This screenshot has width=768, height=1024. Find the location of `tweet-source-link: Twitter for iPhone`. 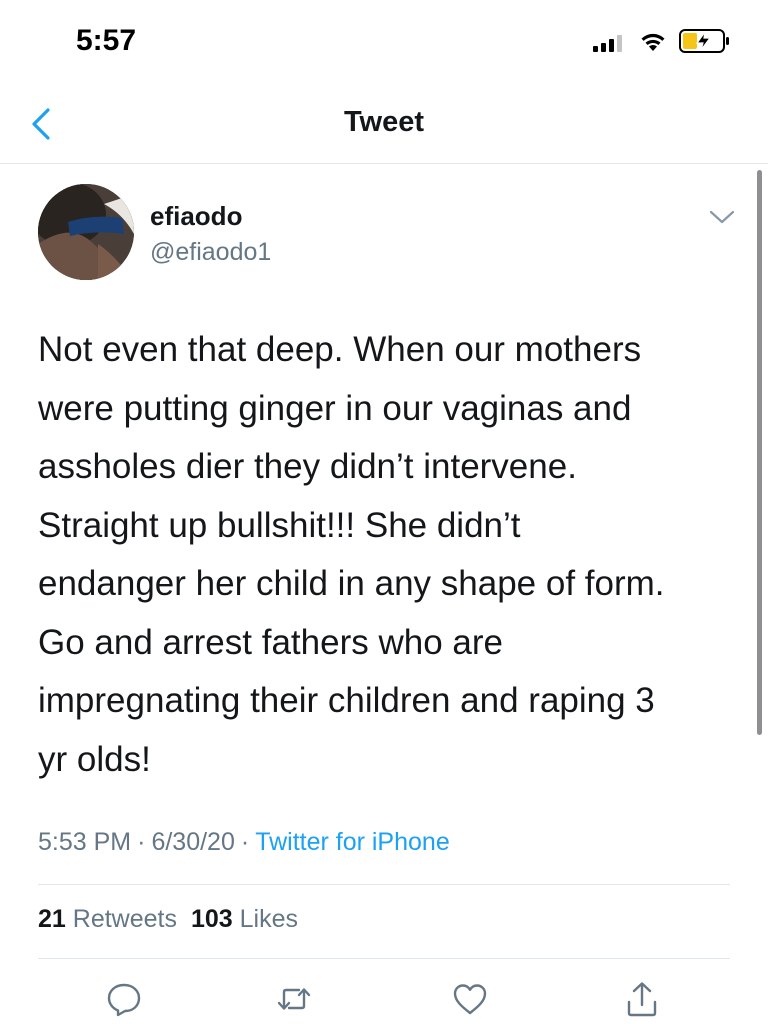

tweet-source-link: Twitter for iPhone is located at coordinates (352, 842).